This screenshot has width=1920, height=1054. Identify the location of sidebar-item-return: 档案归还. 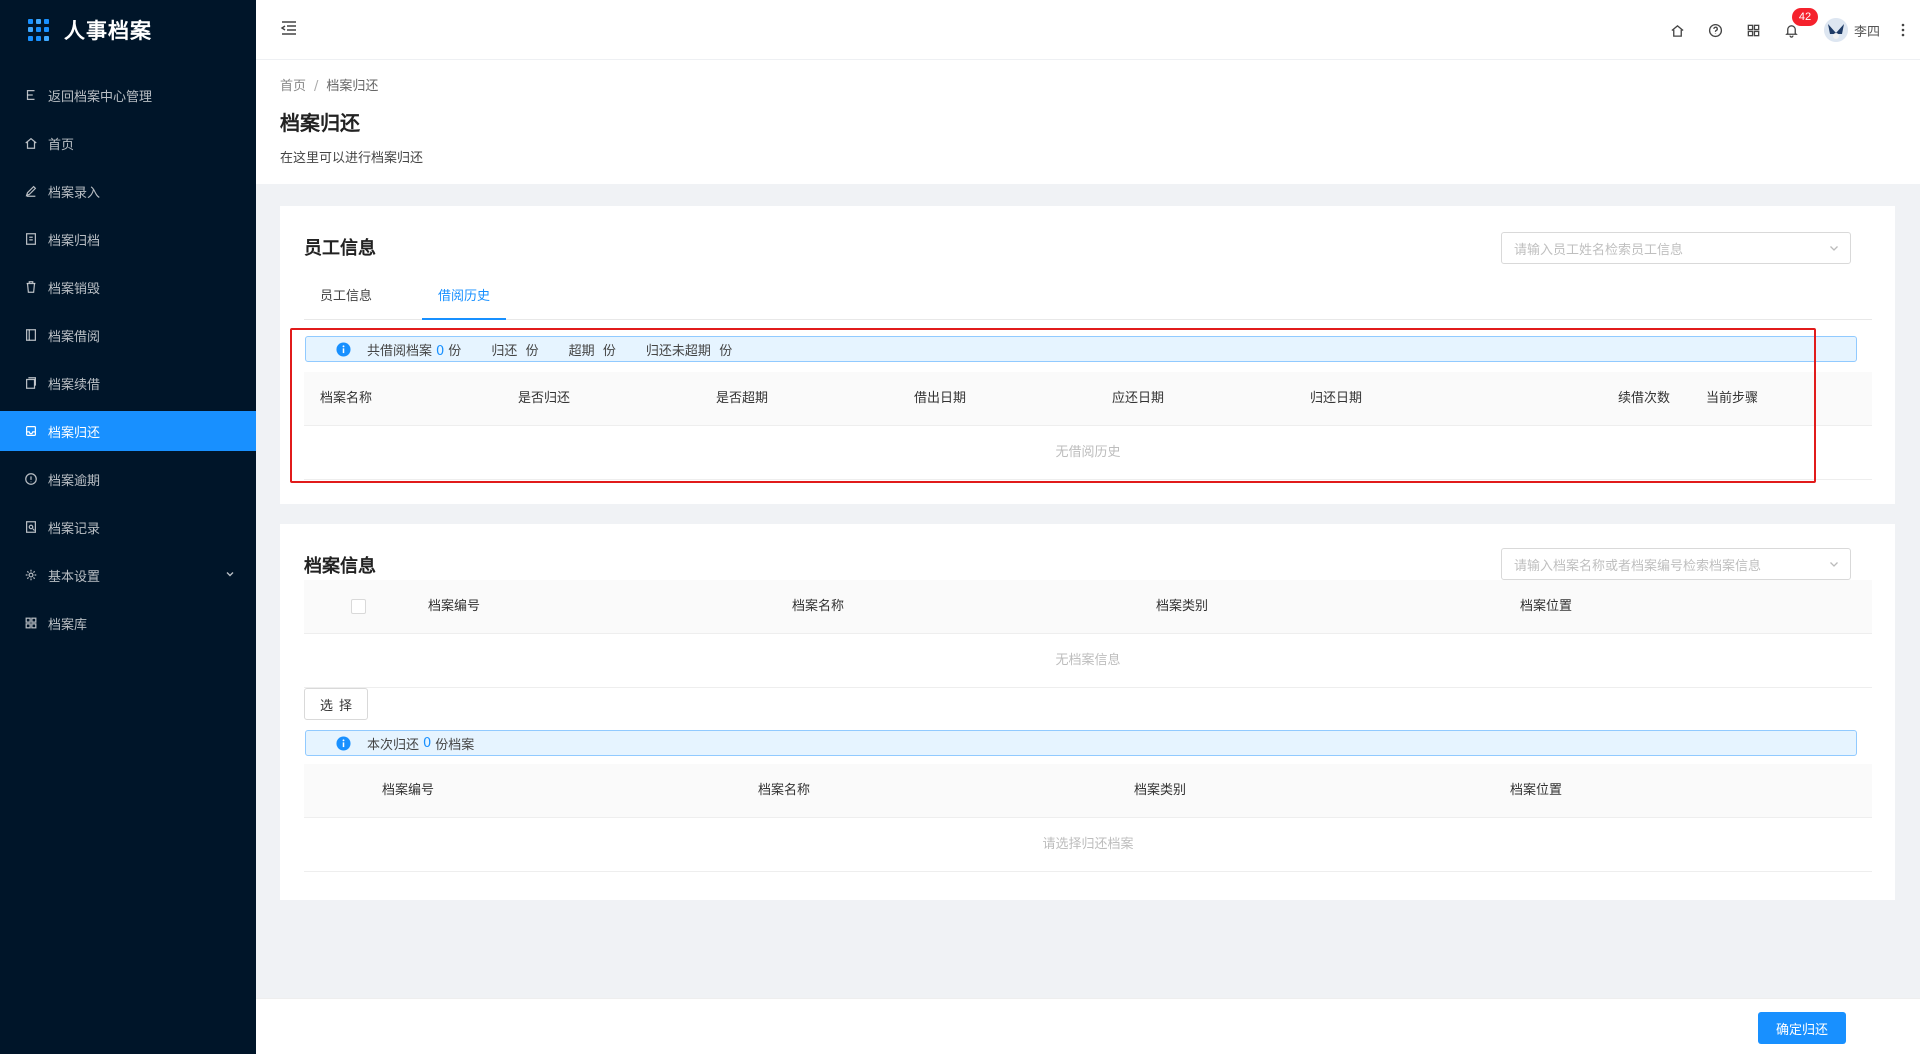
(128, 431).